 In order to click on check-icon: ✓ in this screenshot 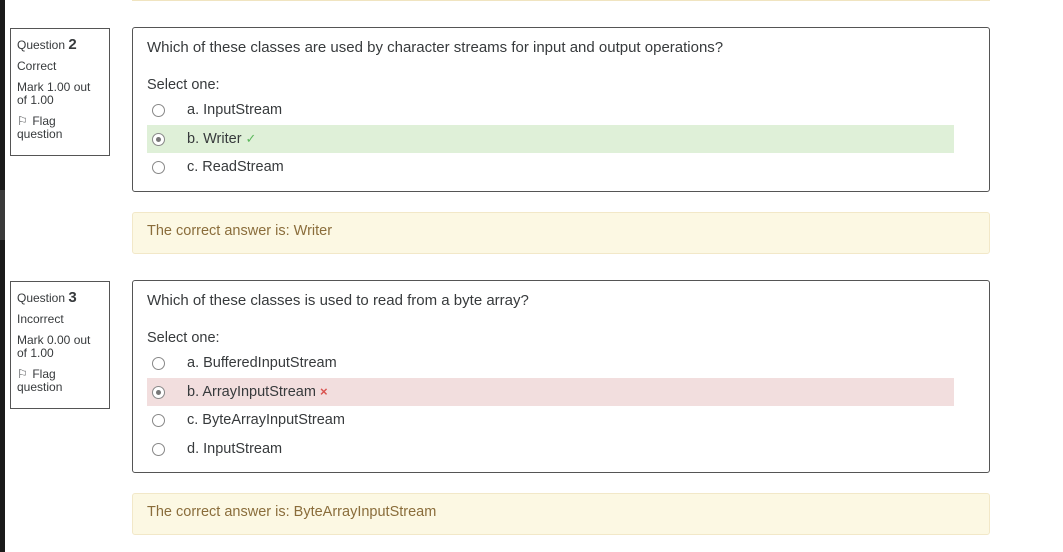, I will do `click(251, 138)`.